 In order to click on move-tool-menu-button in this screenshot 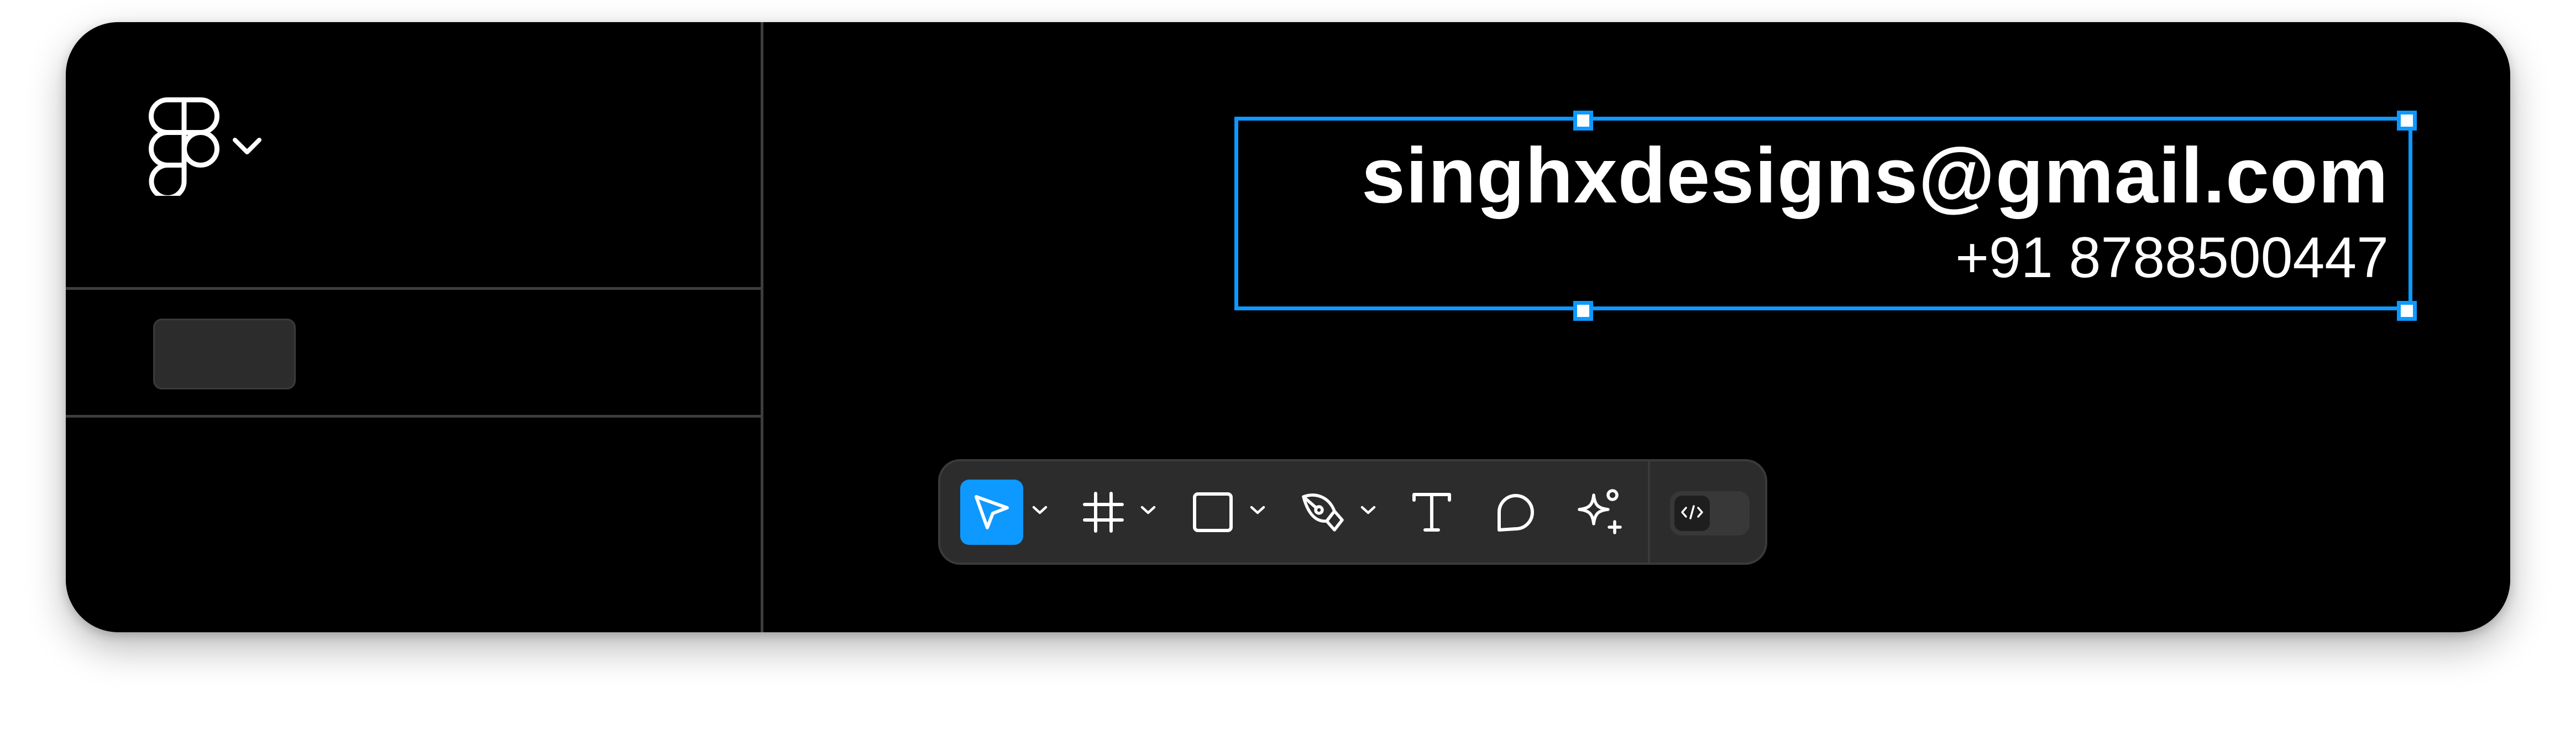, I will do `click(1040, 511)`.